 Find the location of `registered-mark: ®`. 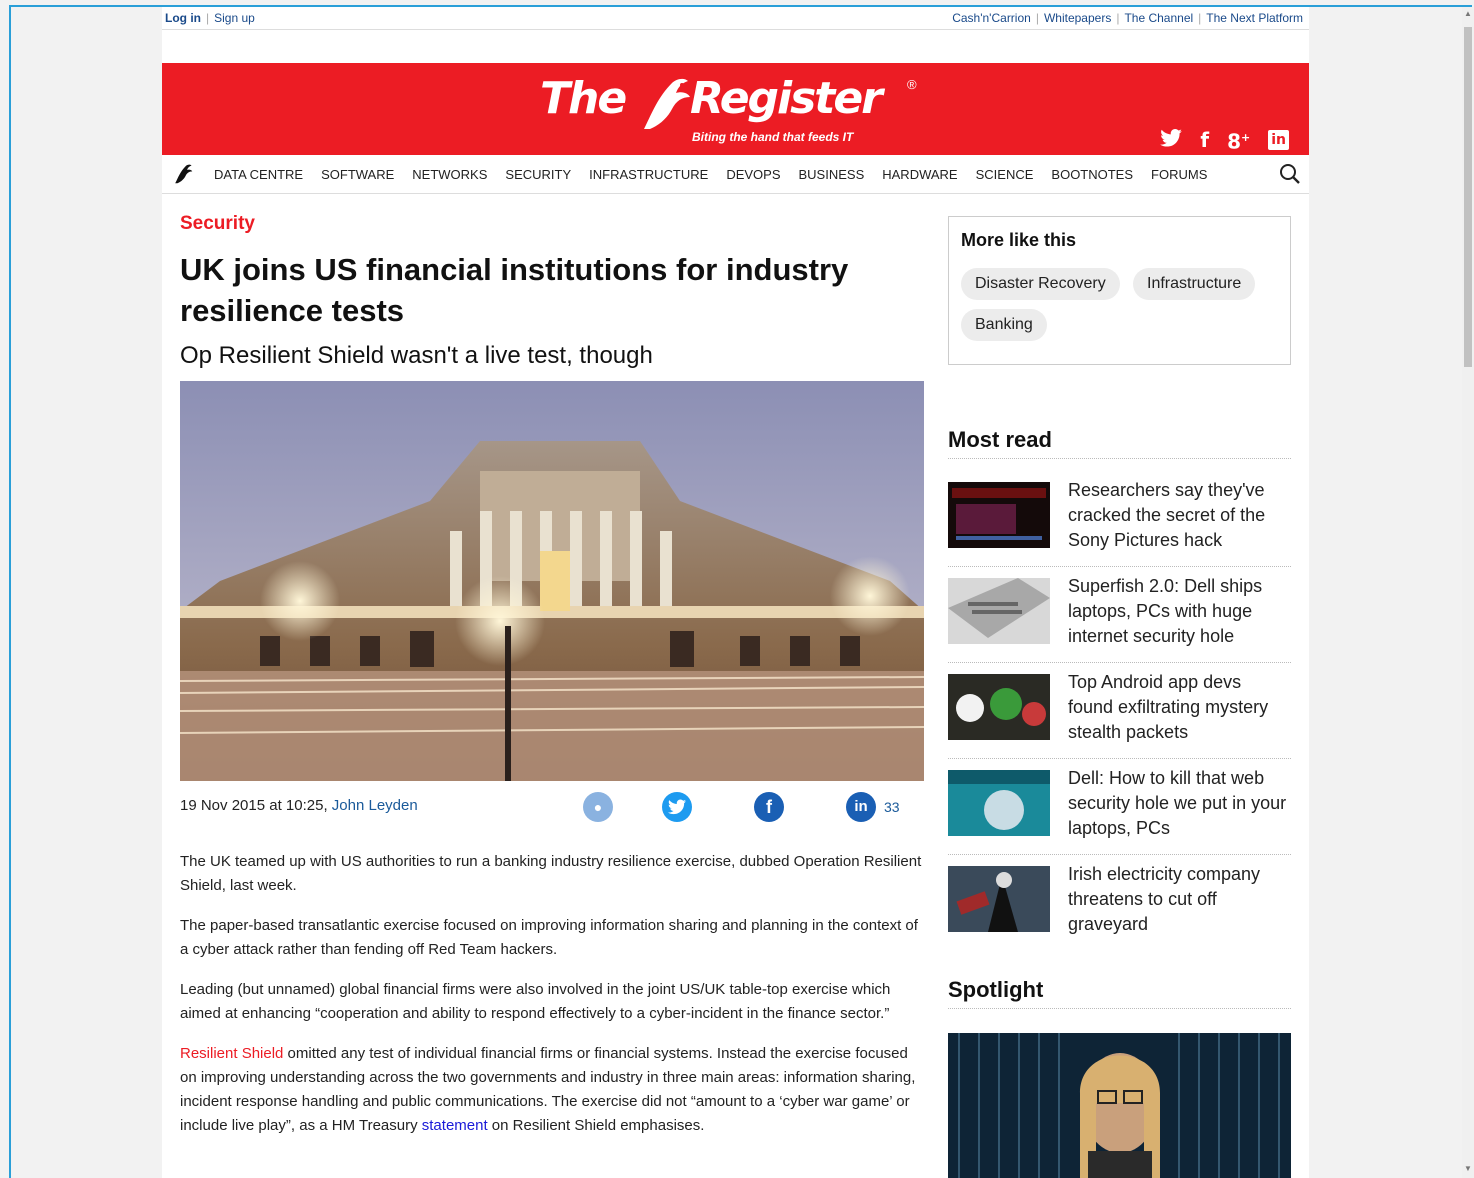

registered-mark: ® is located at coordinates (912, 84).